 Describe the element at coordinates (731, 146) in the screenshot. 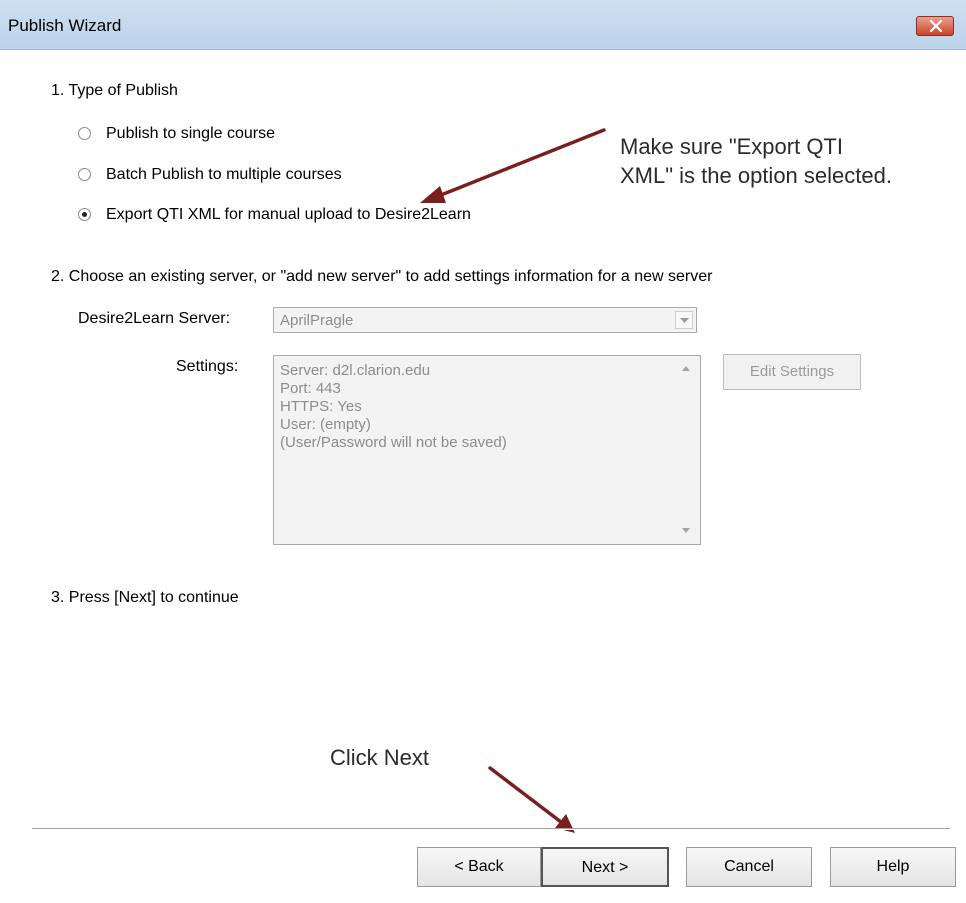

I see `annotation-qti-line1: Make sure "Export QTI` at that location.